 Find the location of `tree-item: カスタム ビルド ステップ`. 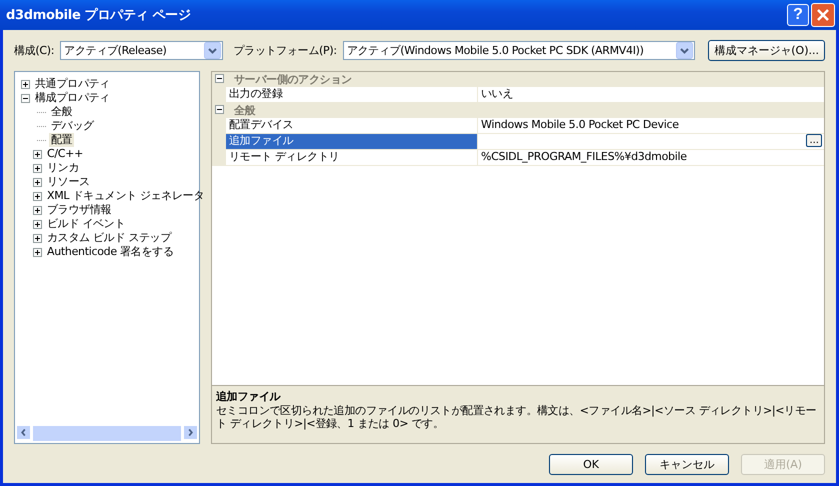

tree-item: カスタム ビルド ステップ is located at coordinates (109, 238).